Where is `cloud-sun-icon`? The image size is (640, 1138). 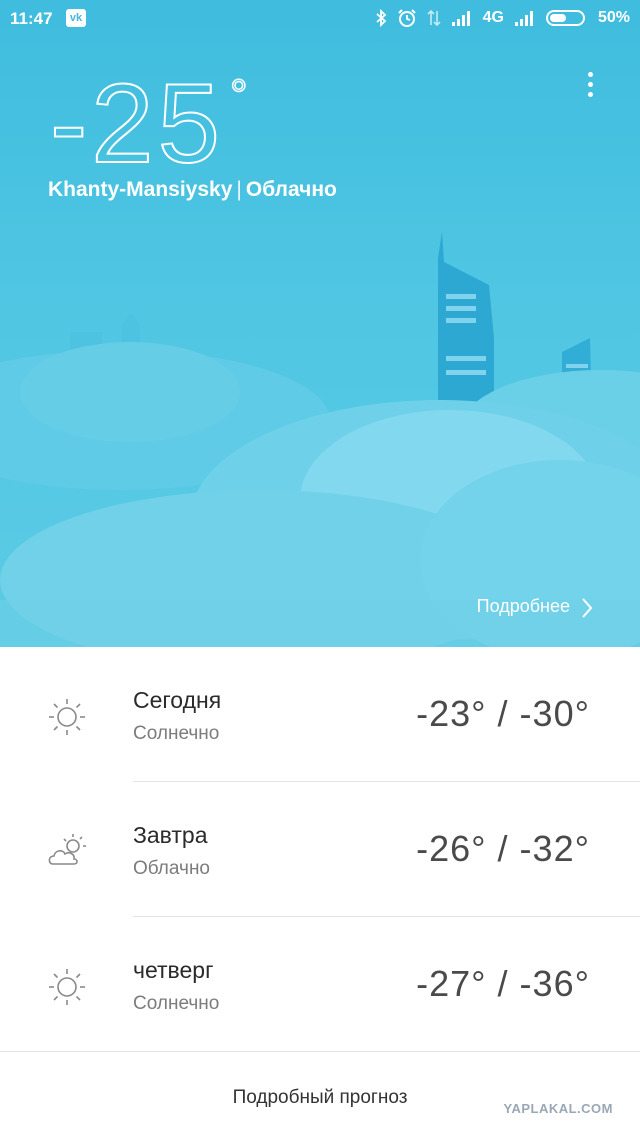
cloud-sun-icon is located at coordinates (67, 849).